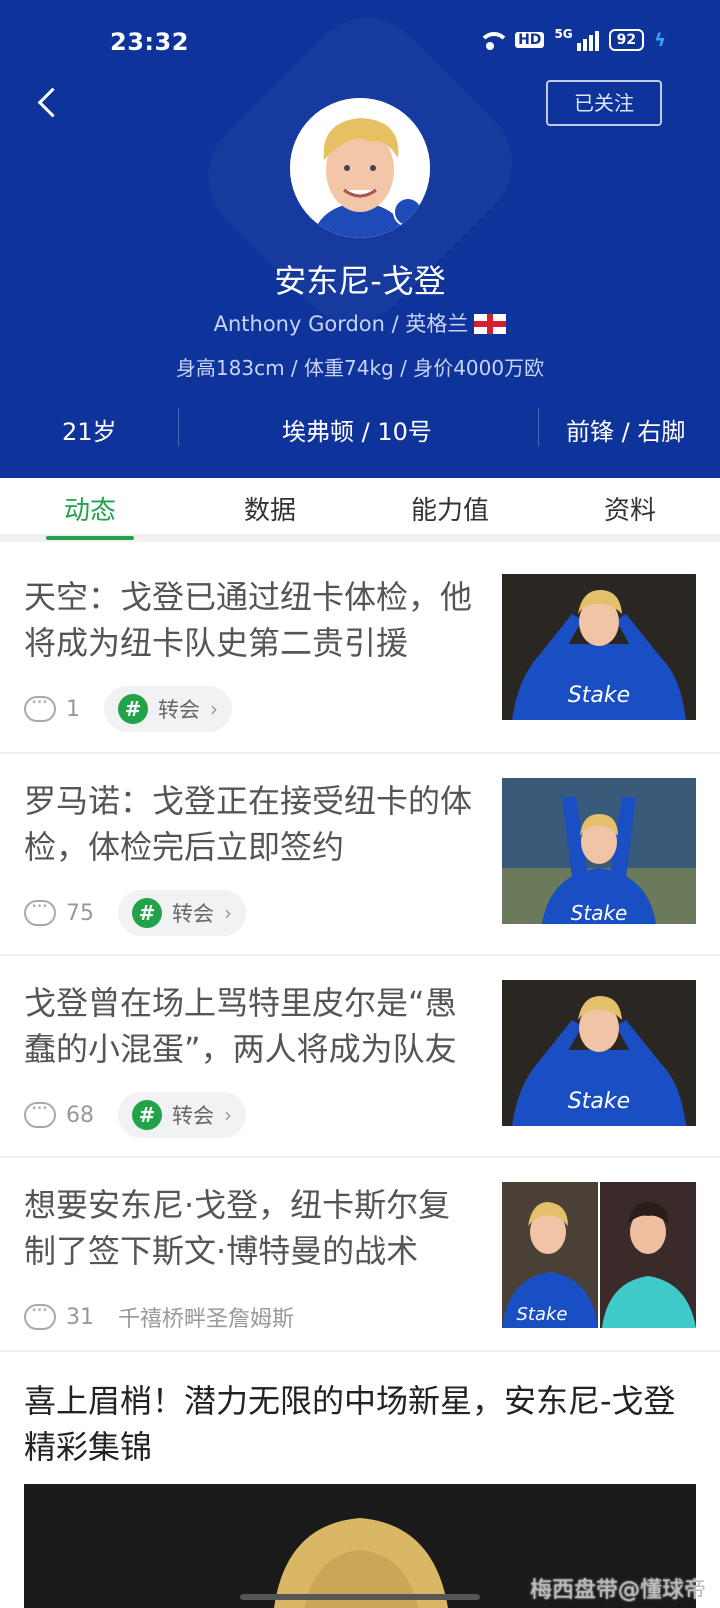 The image size is (720, 1608). What do you see at coordinates (89, 432) in the screenshot?
I see `player-age: 21岁` at bounding box center [89, 432].